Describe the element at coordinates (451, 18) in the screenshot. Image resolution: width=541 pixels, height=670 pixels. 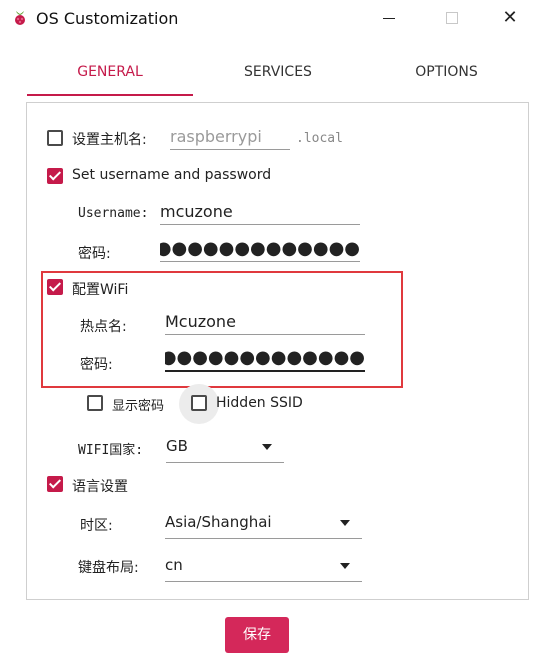
I see `maximize-button` at that location.